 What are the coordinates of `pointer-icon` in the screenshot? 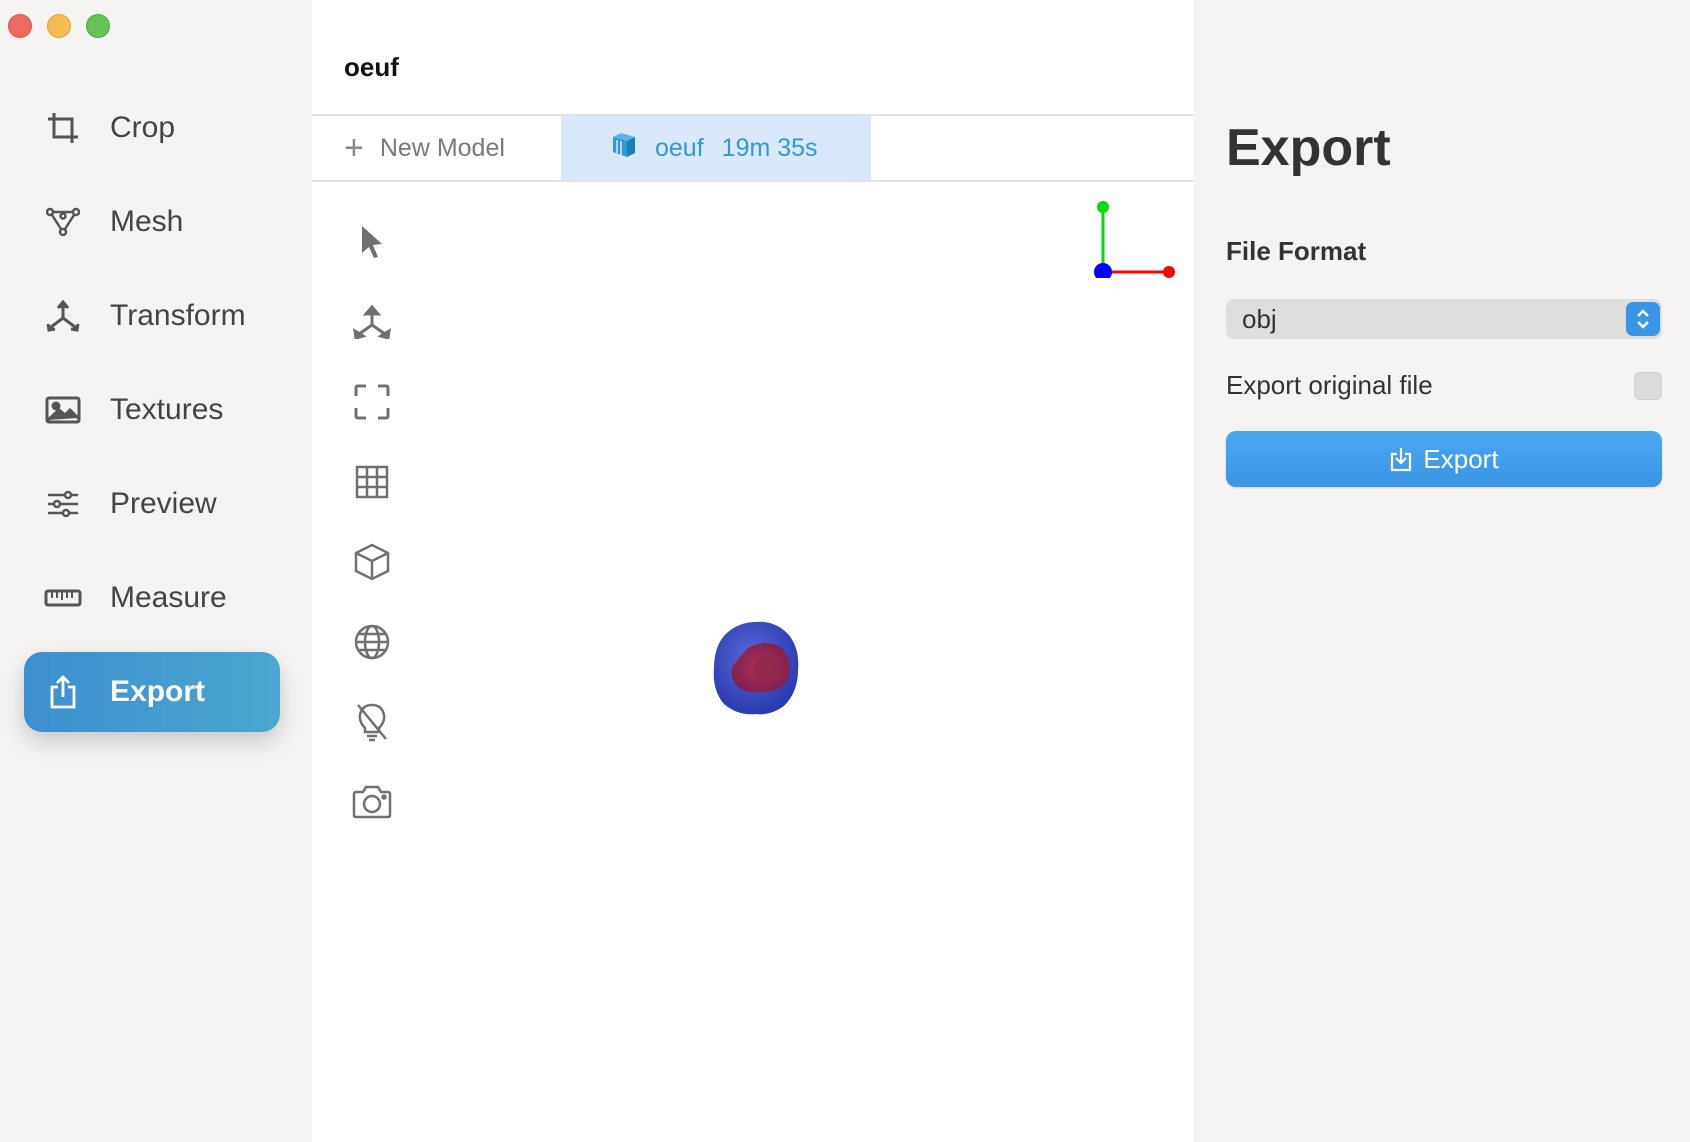 It's located at (372, 244).